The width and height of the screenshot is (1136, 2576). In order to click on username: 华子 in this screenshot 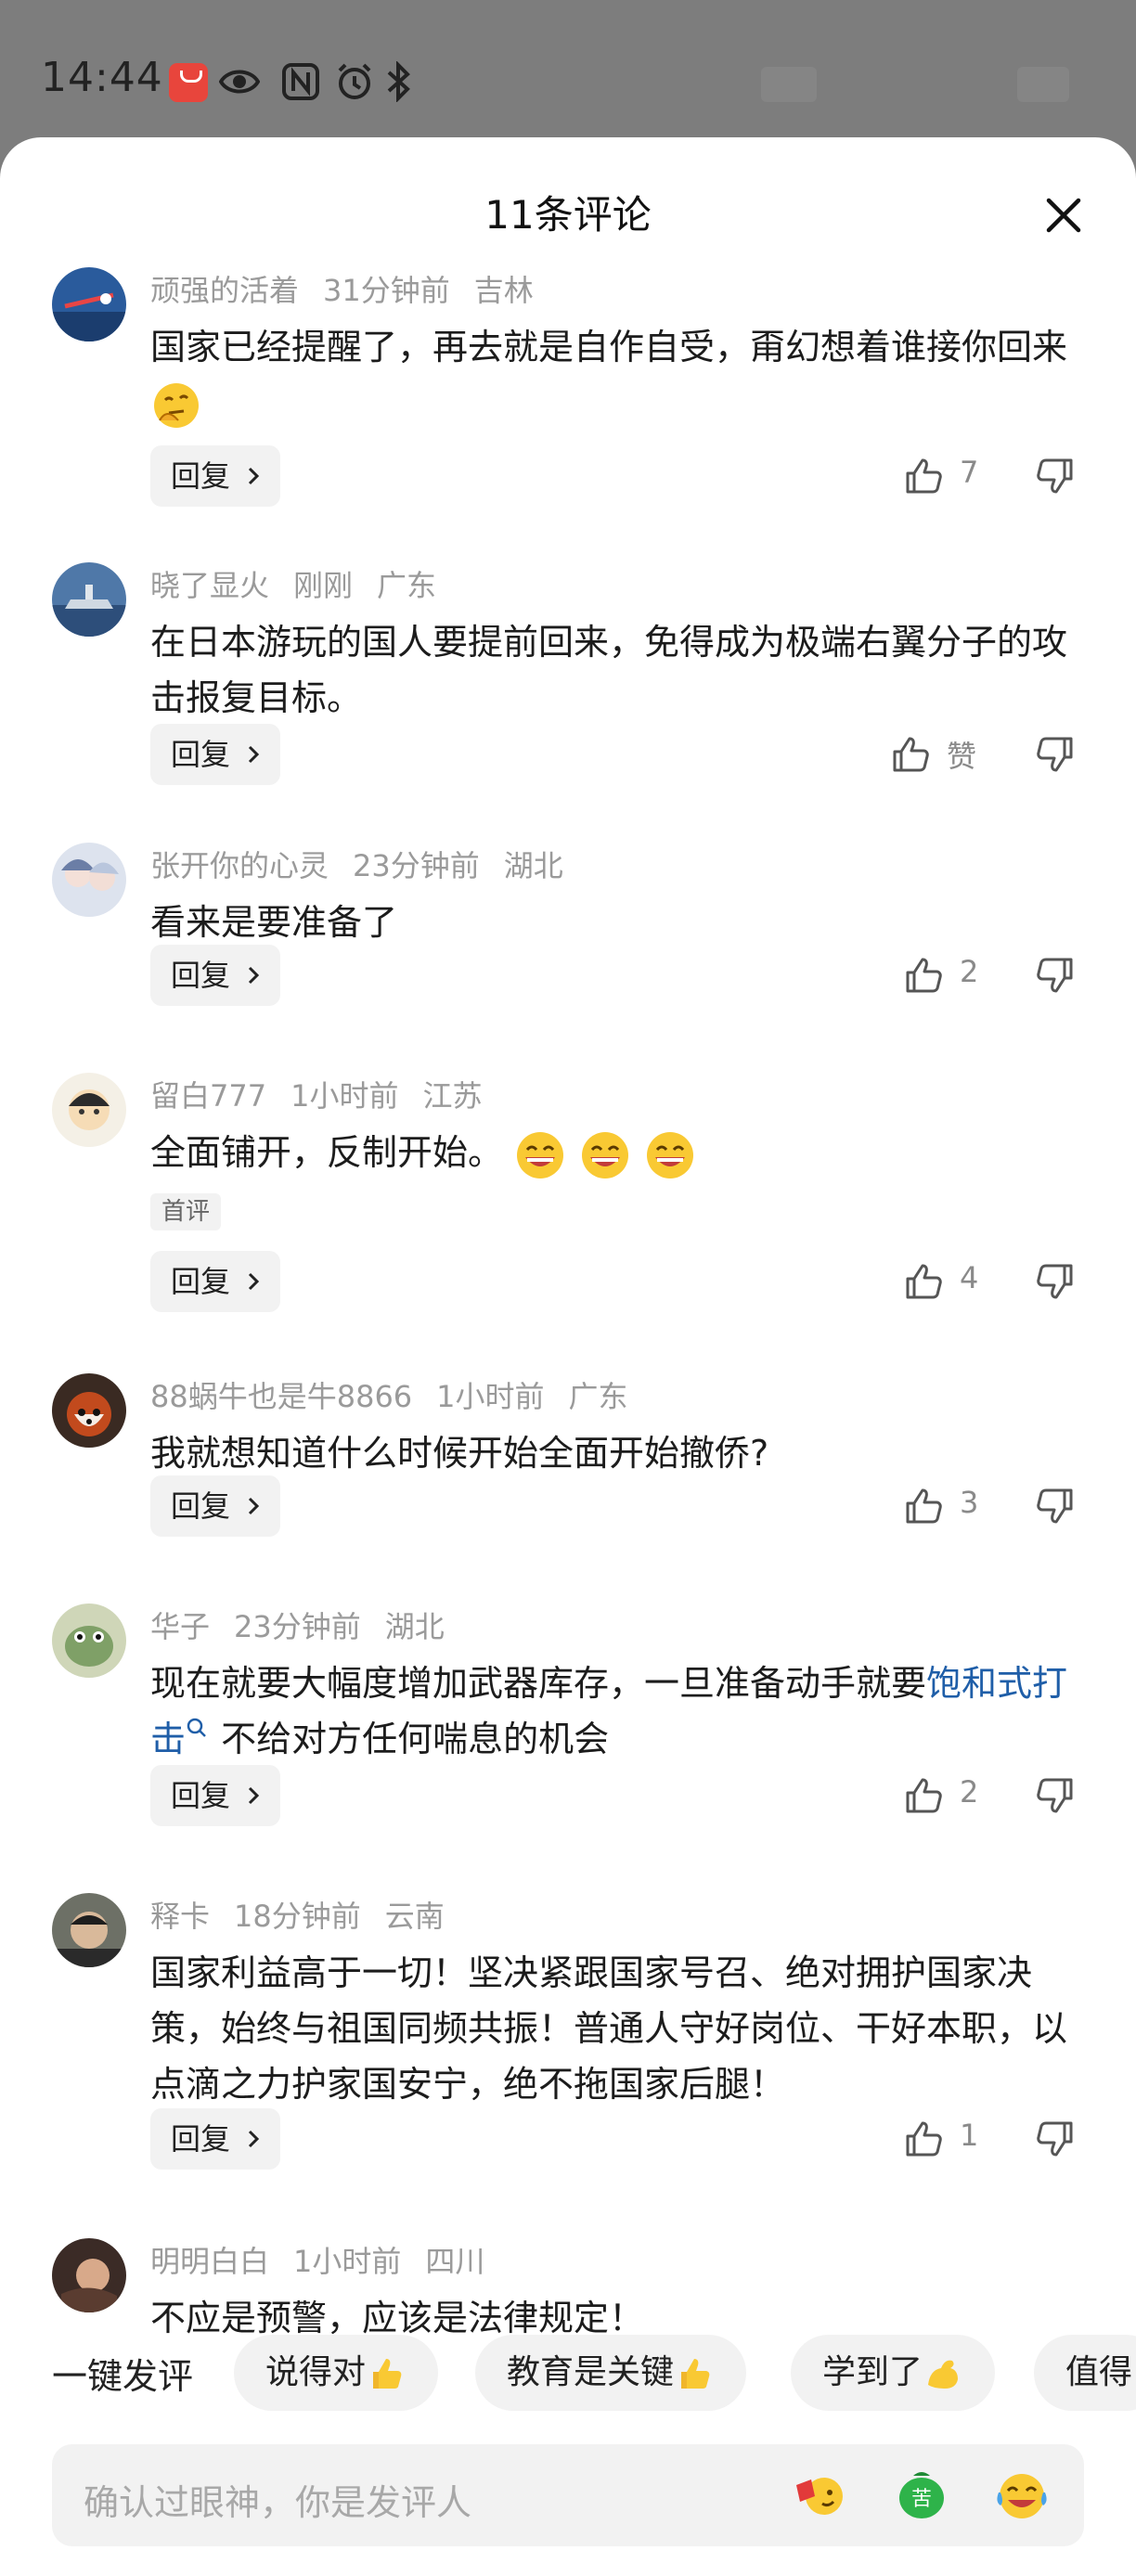, I will do `click(180, 1627)`.